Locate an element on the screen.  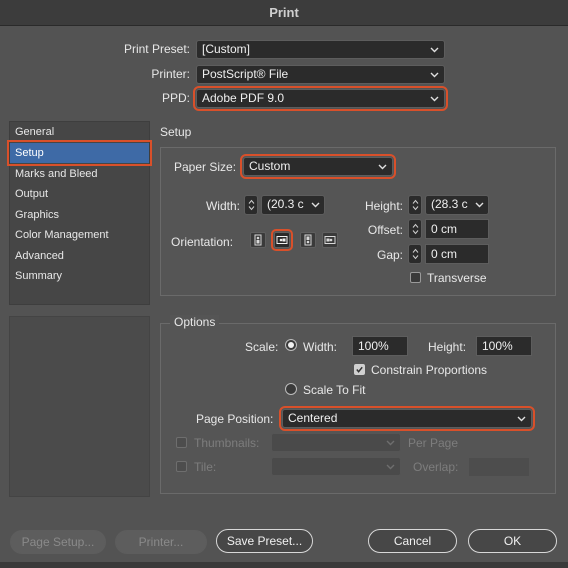
per-page-label: Per Page is located at coordinates (433, 443).